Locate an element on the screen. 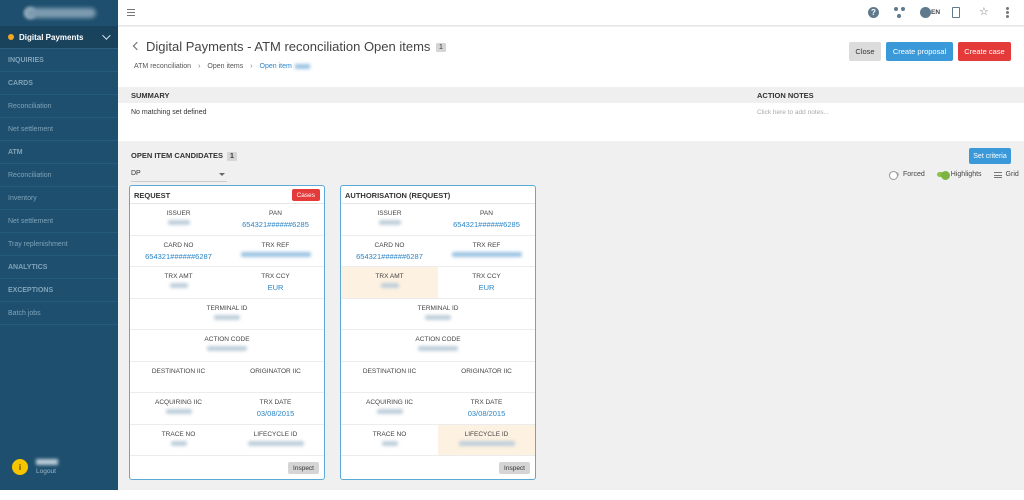 The height and width of the screenshot is (500, 1024). sidebar-item-cards: CARDS is located at coordinates (59, 83).